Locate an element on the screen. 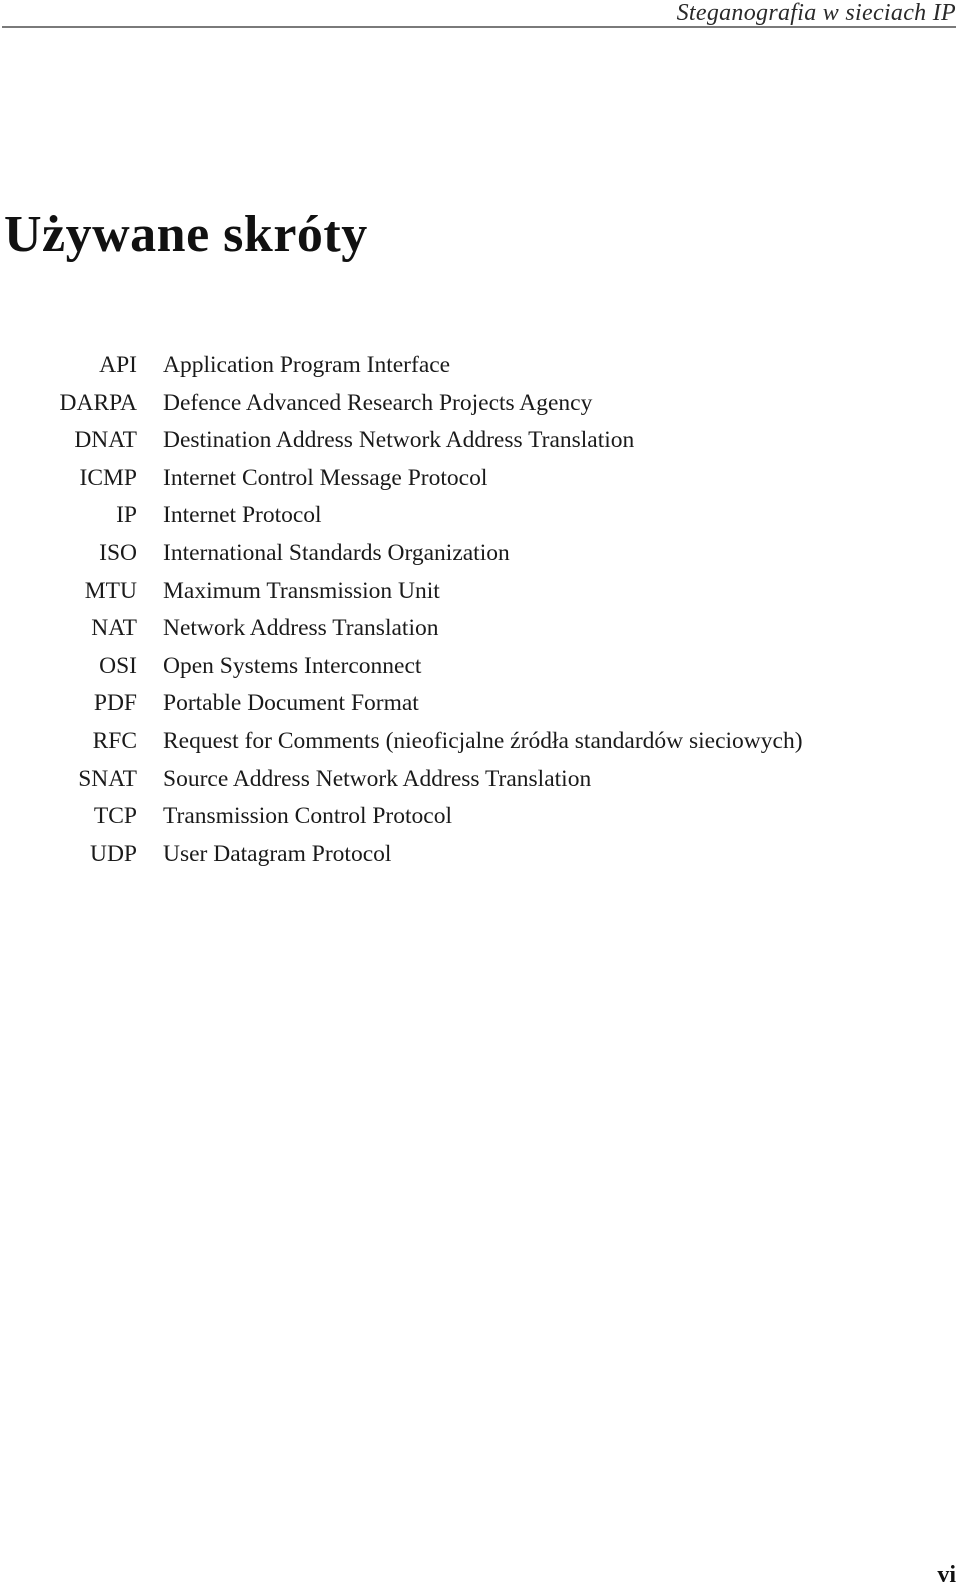 The width and height of the screenshot is (960, 1595). abbreviation-entry: OSI Open Systems Interconnect is located at coordinates (401, 672).